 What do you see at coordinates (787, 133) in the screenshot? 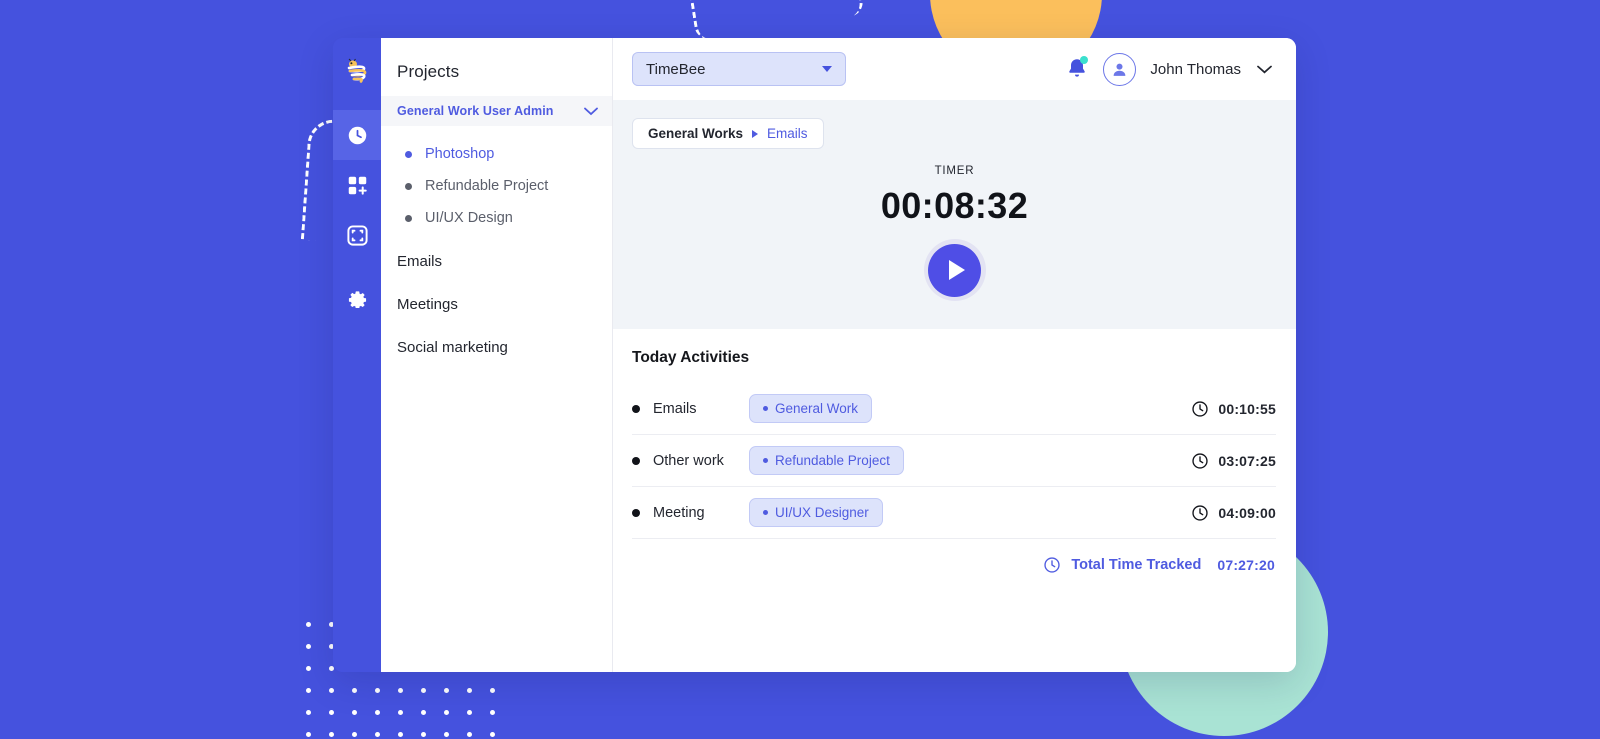
I see `breadcrumb-leaf: Emails` at bounding box center [787, 133].